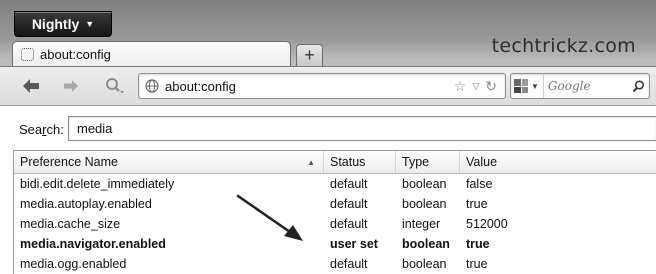  What do you see at coordinates (585, 86) in the screenshot?
I see `search-input: Google` at bounding box center [585, 86].